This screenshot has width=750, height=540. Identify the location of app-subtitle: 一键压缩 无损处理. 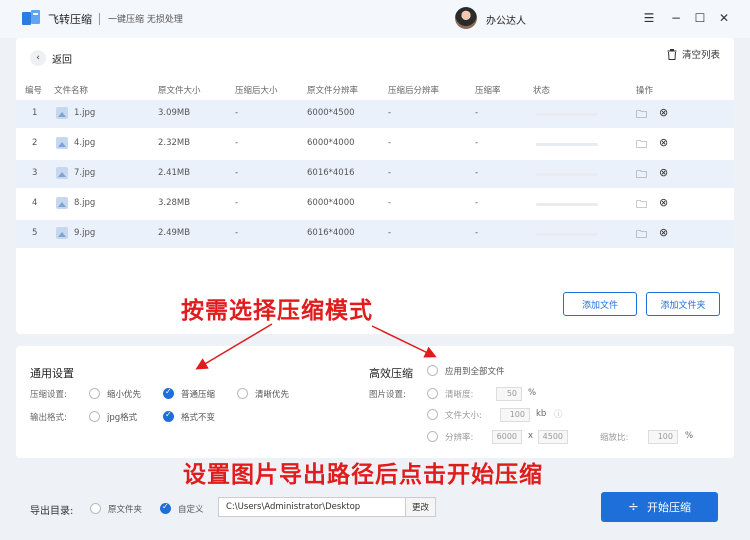
(145, 20).